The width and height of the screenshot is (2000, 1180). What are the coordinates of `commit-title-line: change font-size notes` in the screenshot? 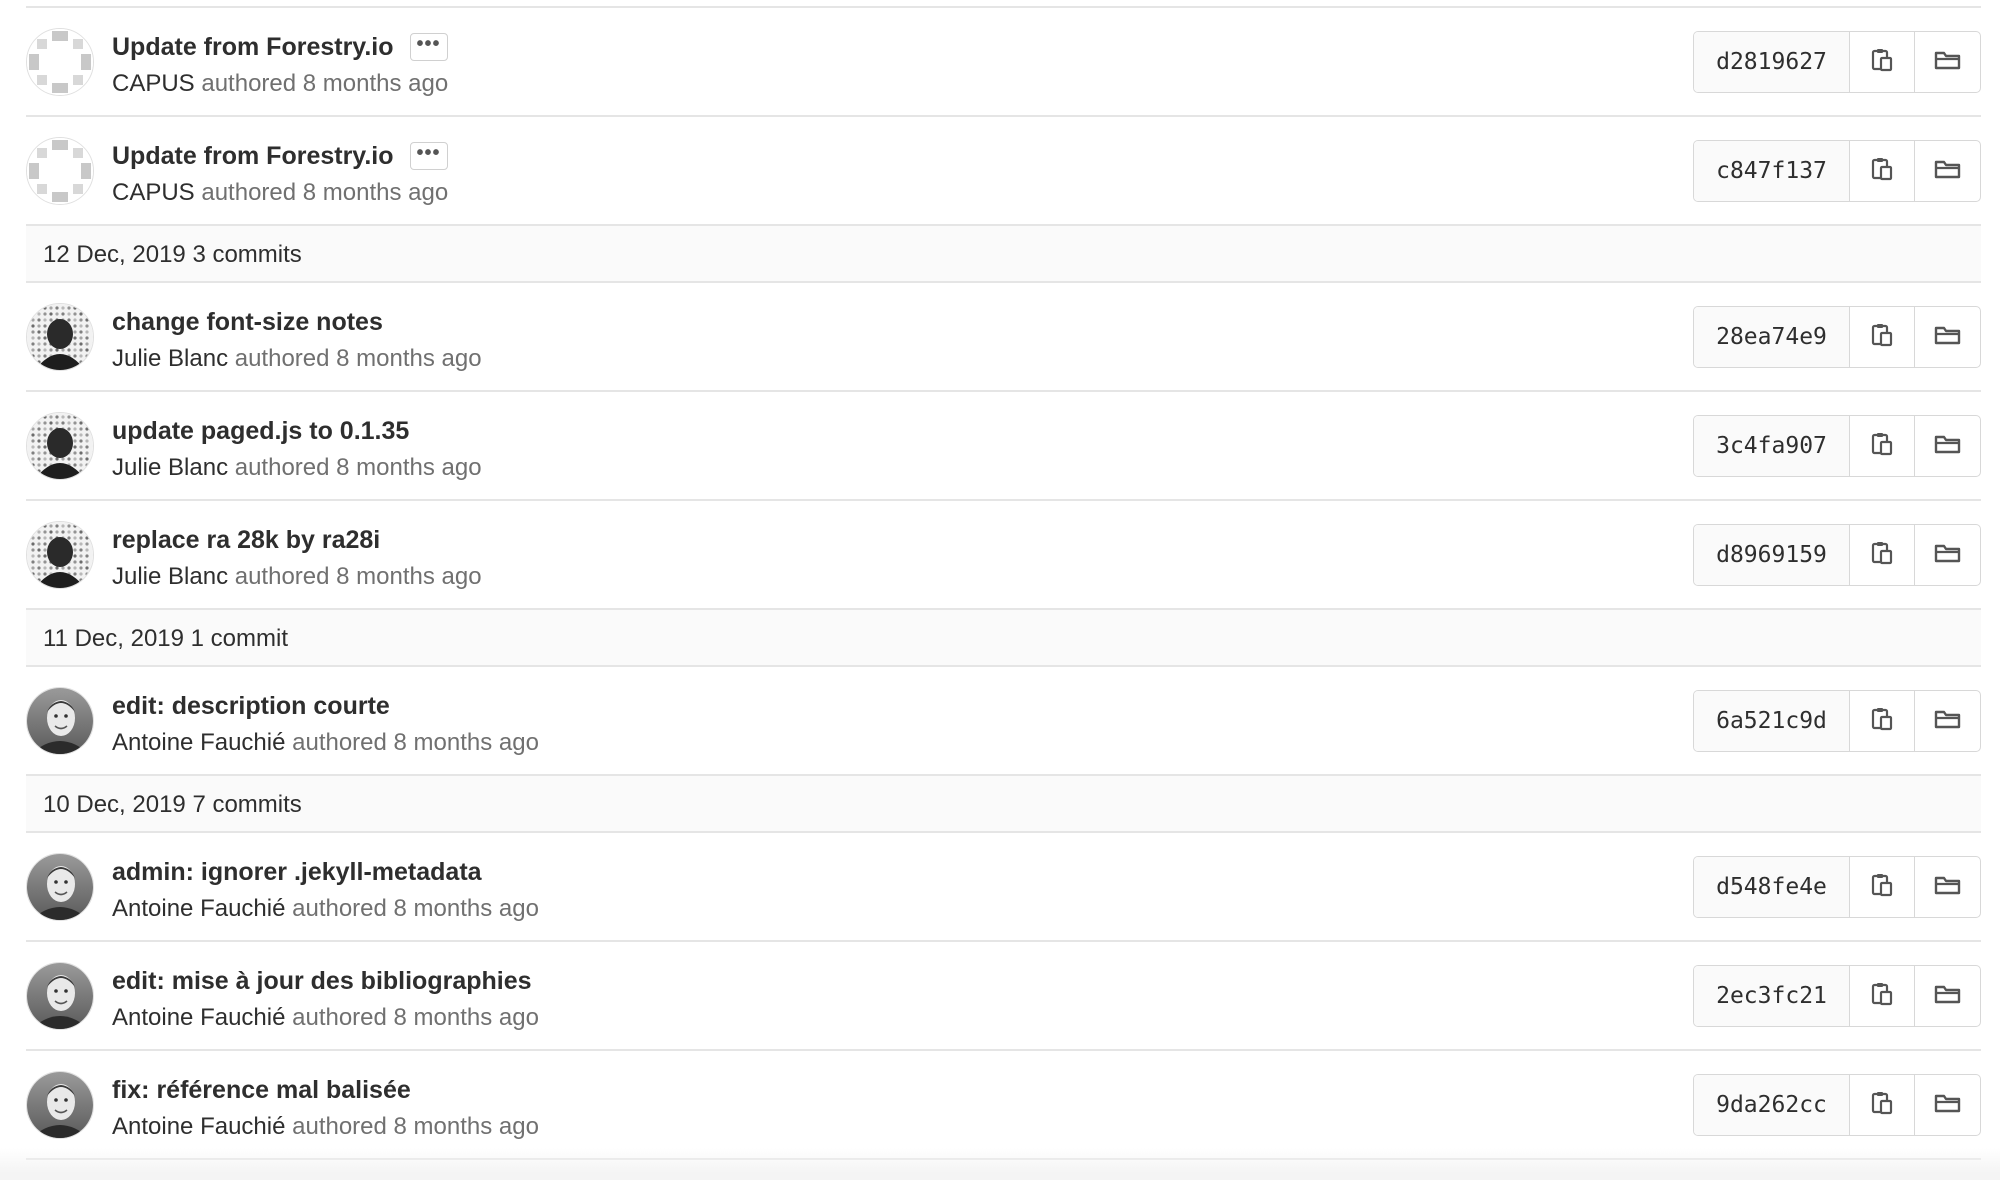 It's located at (247, 322).